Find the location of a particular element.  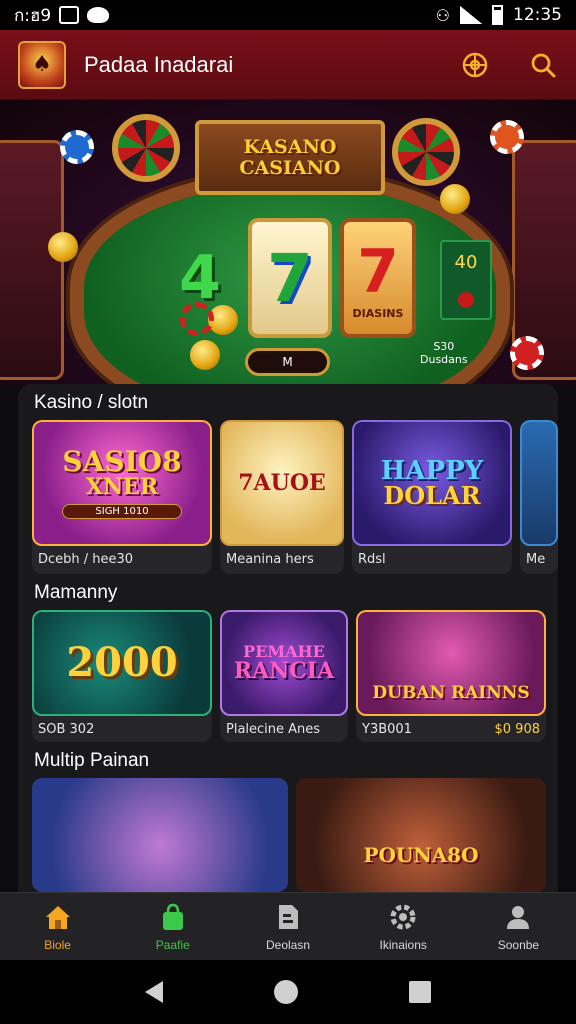

game-tile-art: HAPPY DOLAR is located at coordinates (432, 483).